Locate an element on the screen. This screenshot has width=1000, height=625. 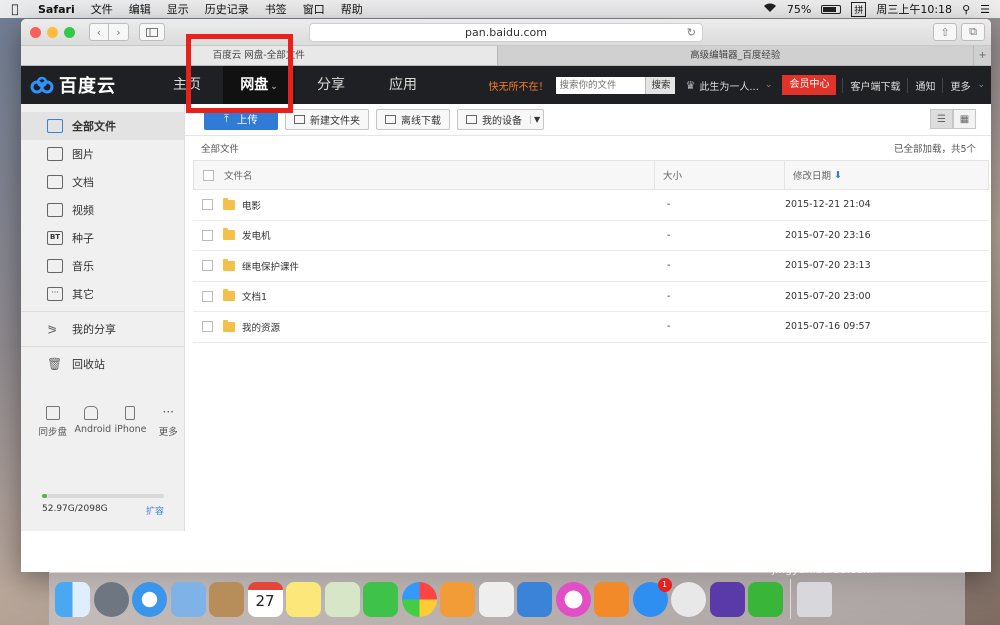
my-devices-button: 我的设备 ▼ is located at coordinates (501, 119).